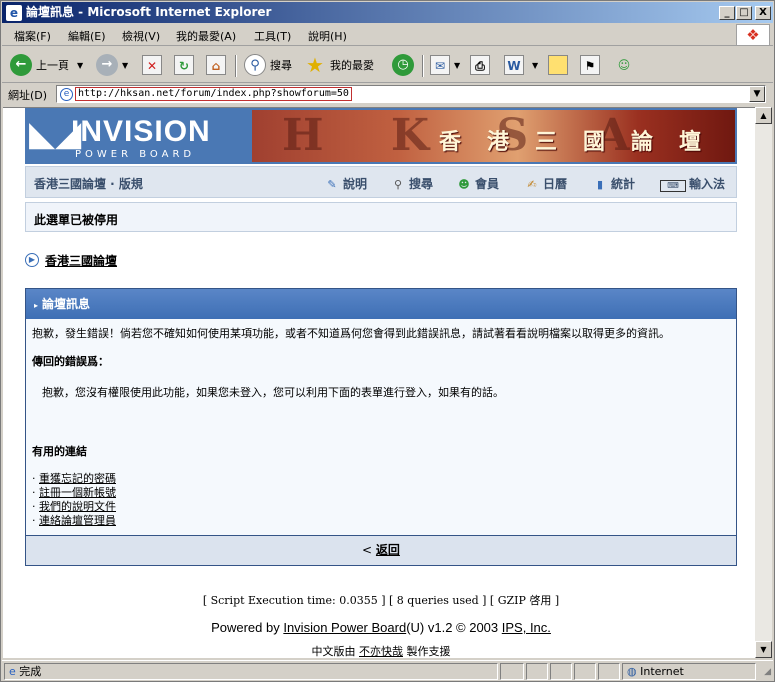  Describe the element at coordinates (763, 115) in the screenshot. I see `scroll-up-icon: ▲` at that location.